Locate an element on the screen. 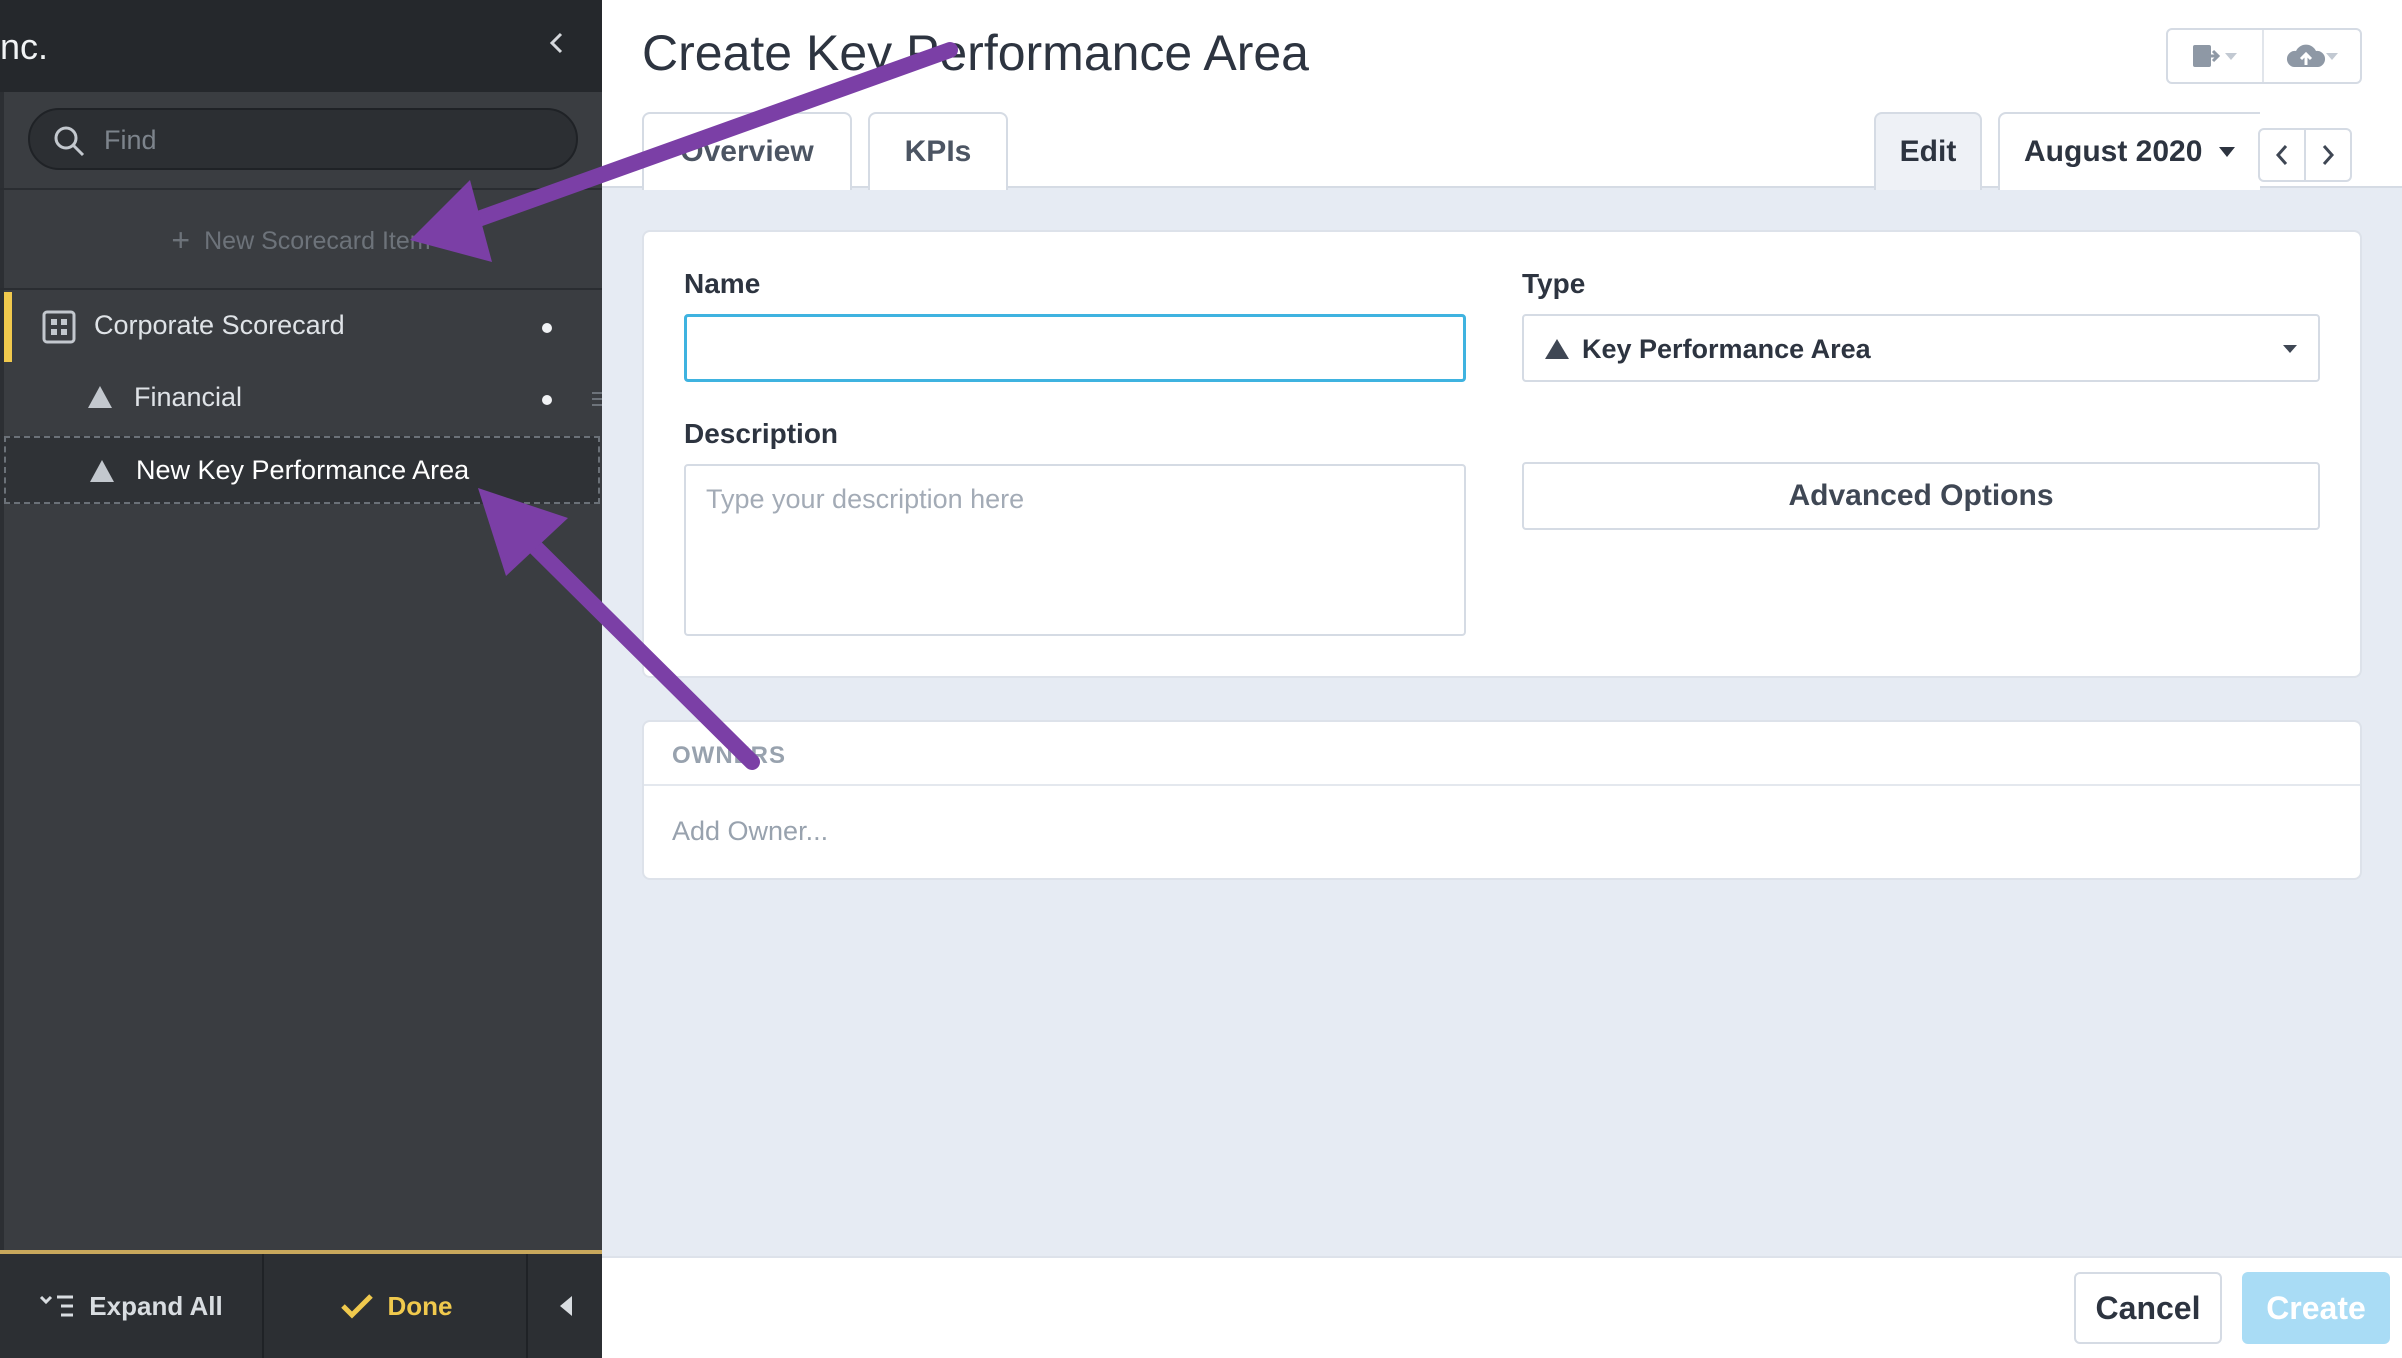 Image resolution: width=2402 pixels, height=1358 pixels. period-label: August 2020 is located at coordinates (2113, 151).